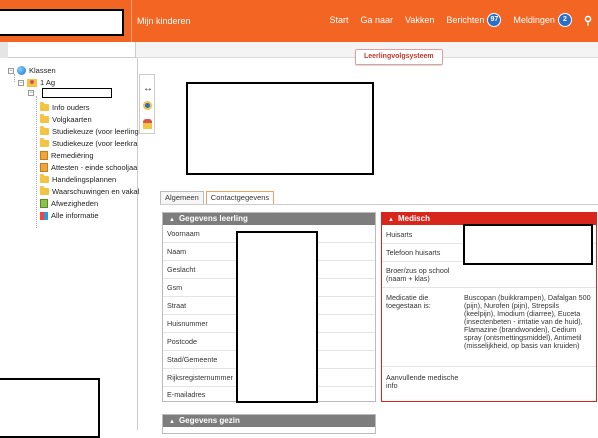 The height and width of the screenshot is (438, 598). I want to click on nav-ga-naar: Ga naar, so click(376, 20).